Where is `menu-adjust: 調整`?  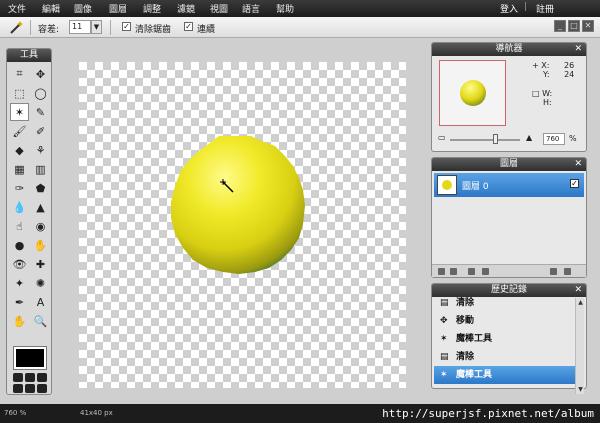 menu-adjust: 調整 is located at coordinates (152, 8).